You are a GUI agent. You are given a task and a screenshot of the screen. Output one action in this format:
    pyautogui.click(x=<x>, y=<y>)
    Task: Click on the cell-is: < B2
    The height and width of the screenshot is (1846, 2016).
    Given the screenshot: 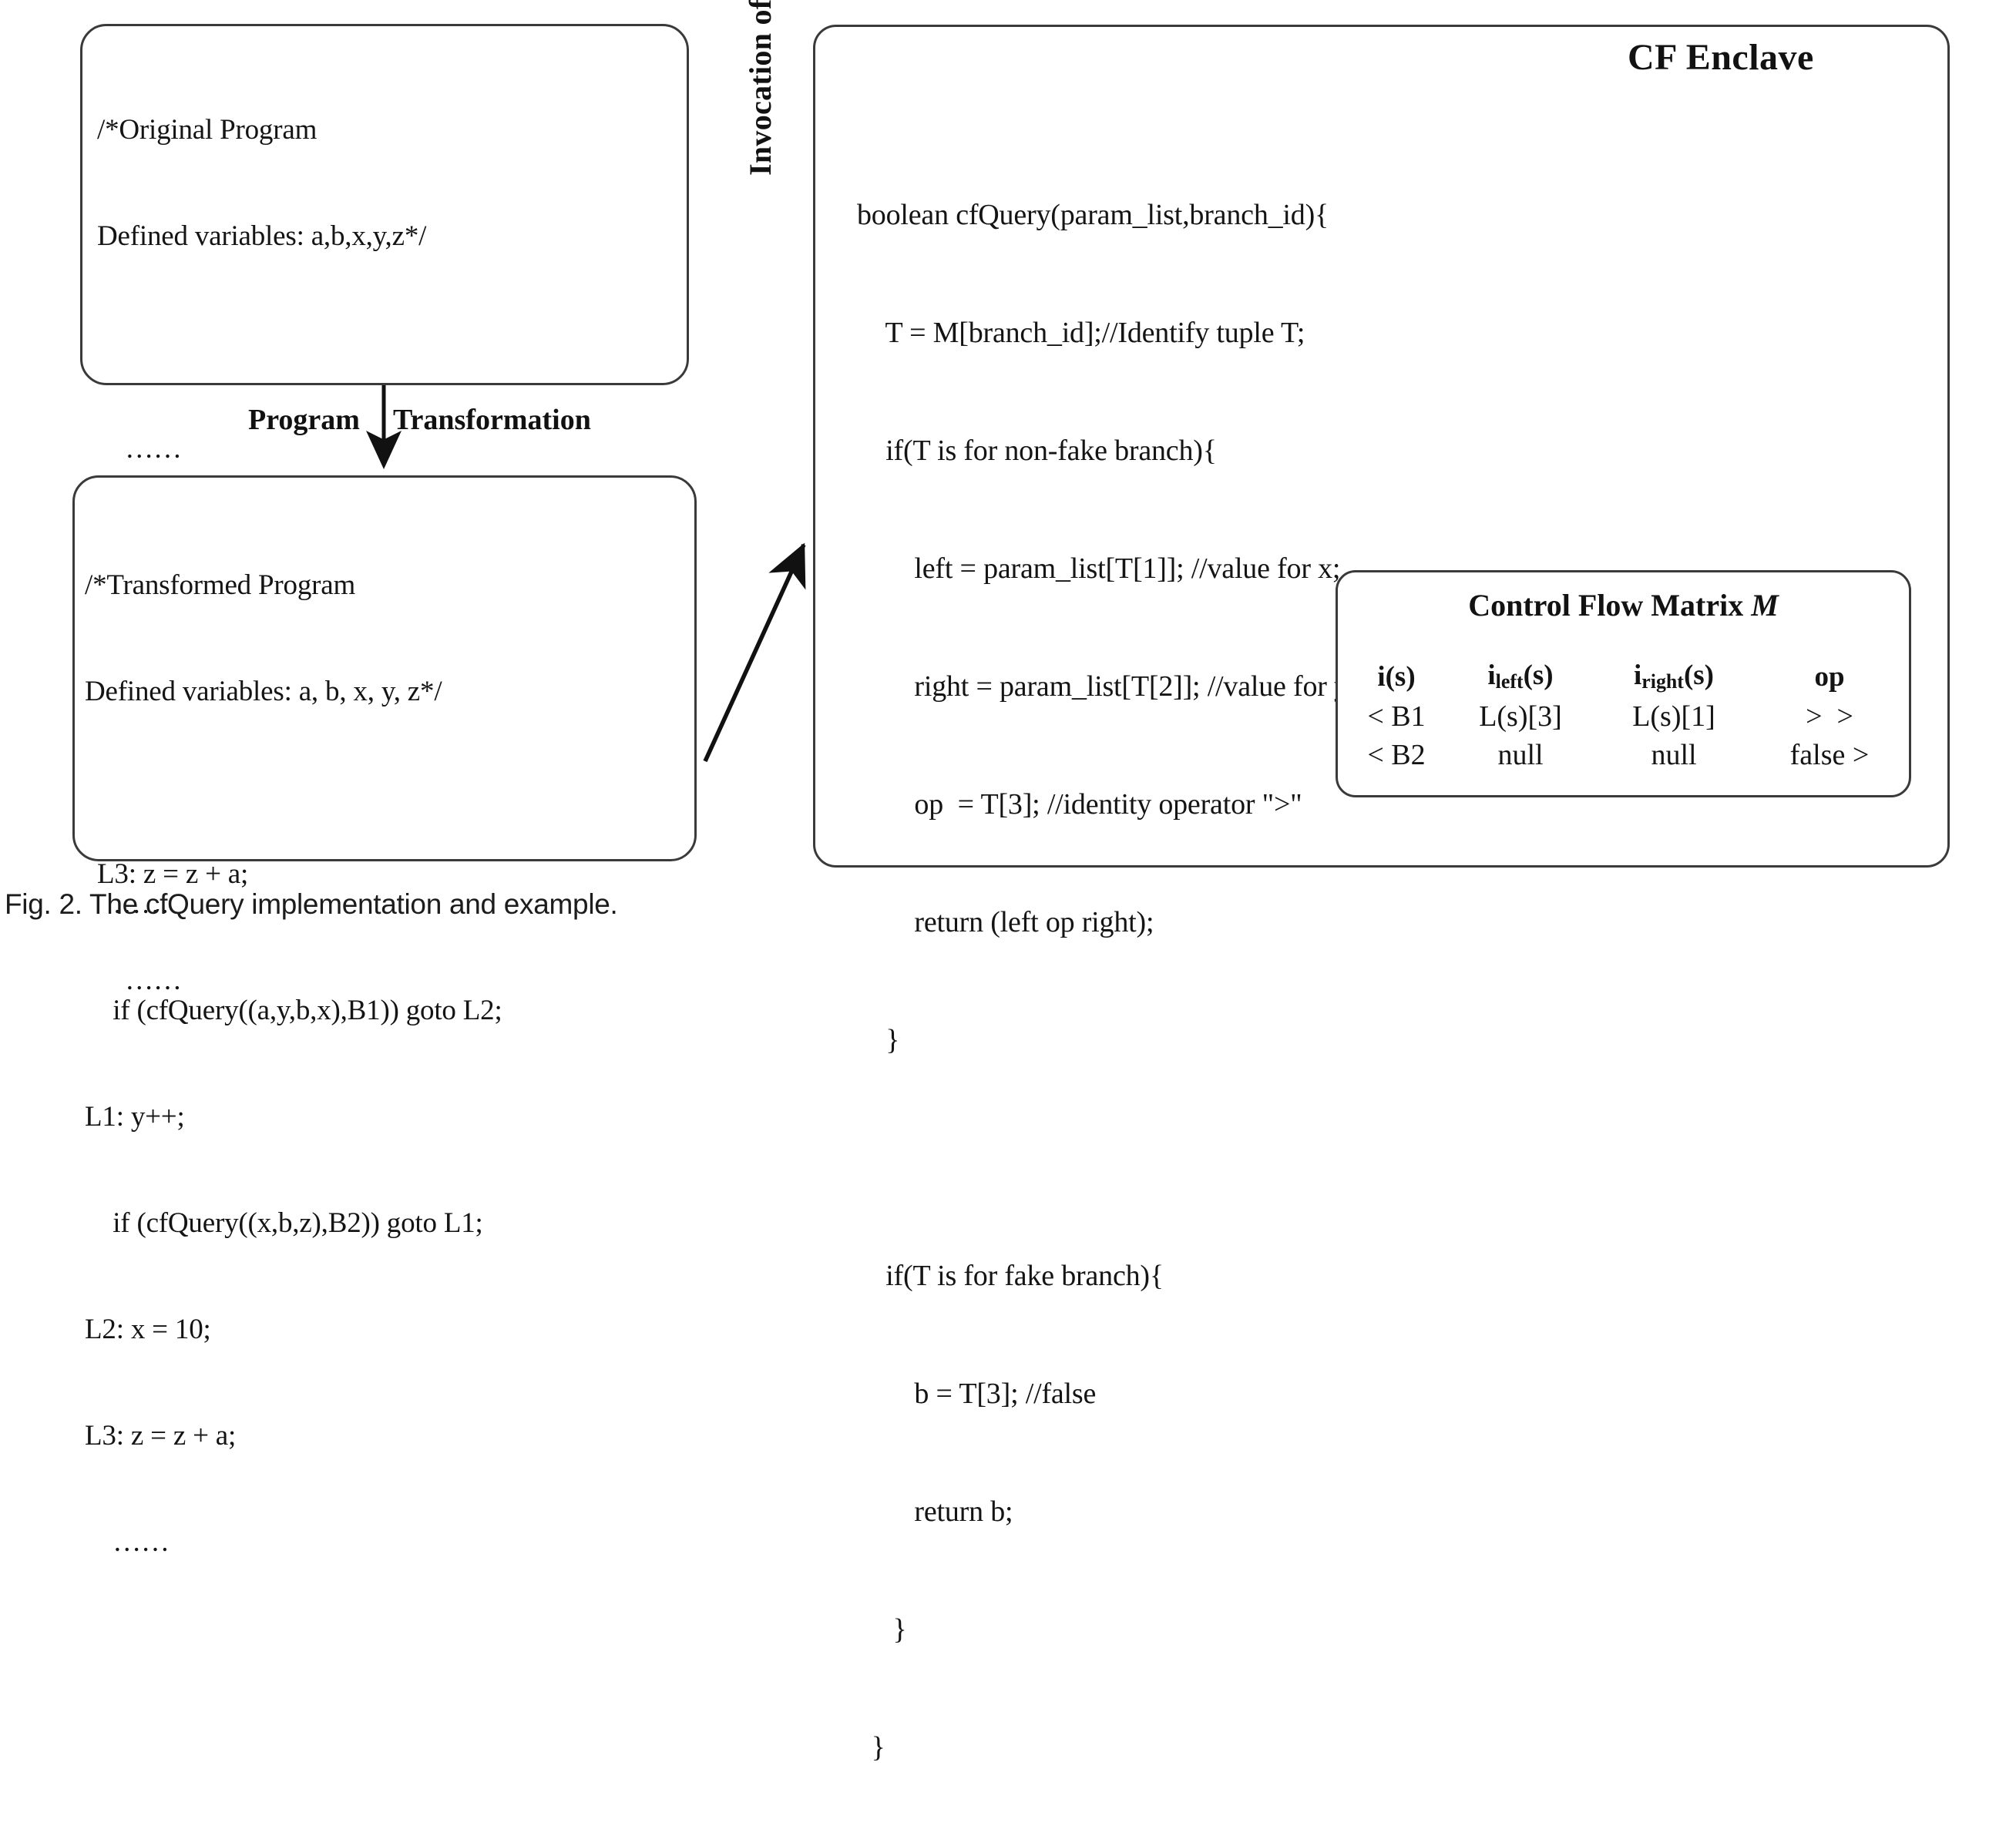 What is the action you would take?
    pyautogui.click(x=1396, y=755)
    